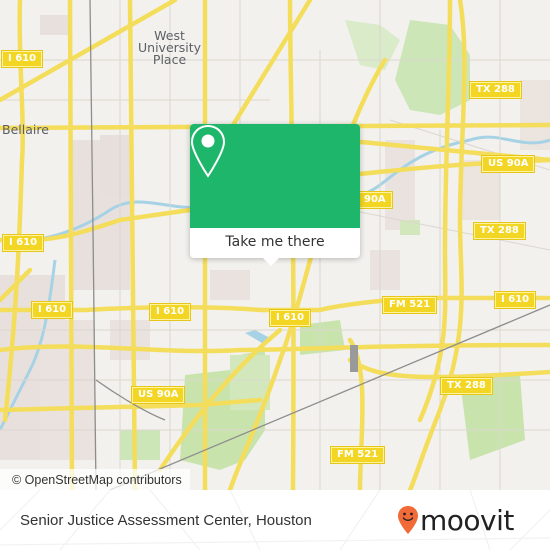  What do you see at coordinates (408, 520) in the screenshot?
I see `moovit-pin-icon` at bounding box center [408, 520].